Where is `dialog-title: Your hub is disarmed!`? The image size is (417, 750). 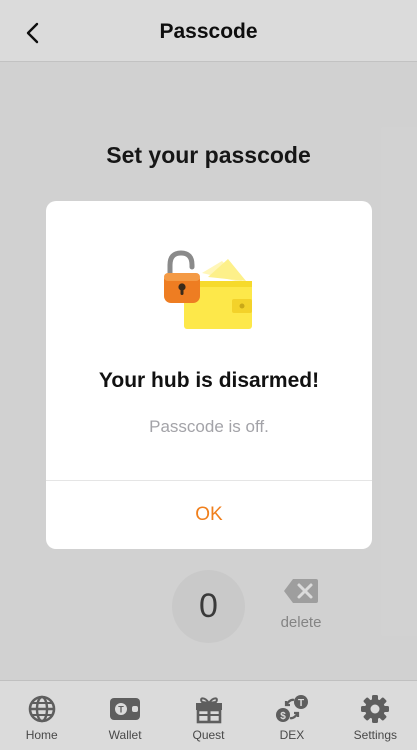
dialog-title: Your hub is disarmed! is located at coordinates (209, 380).